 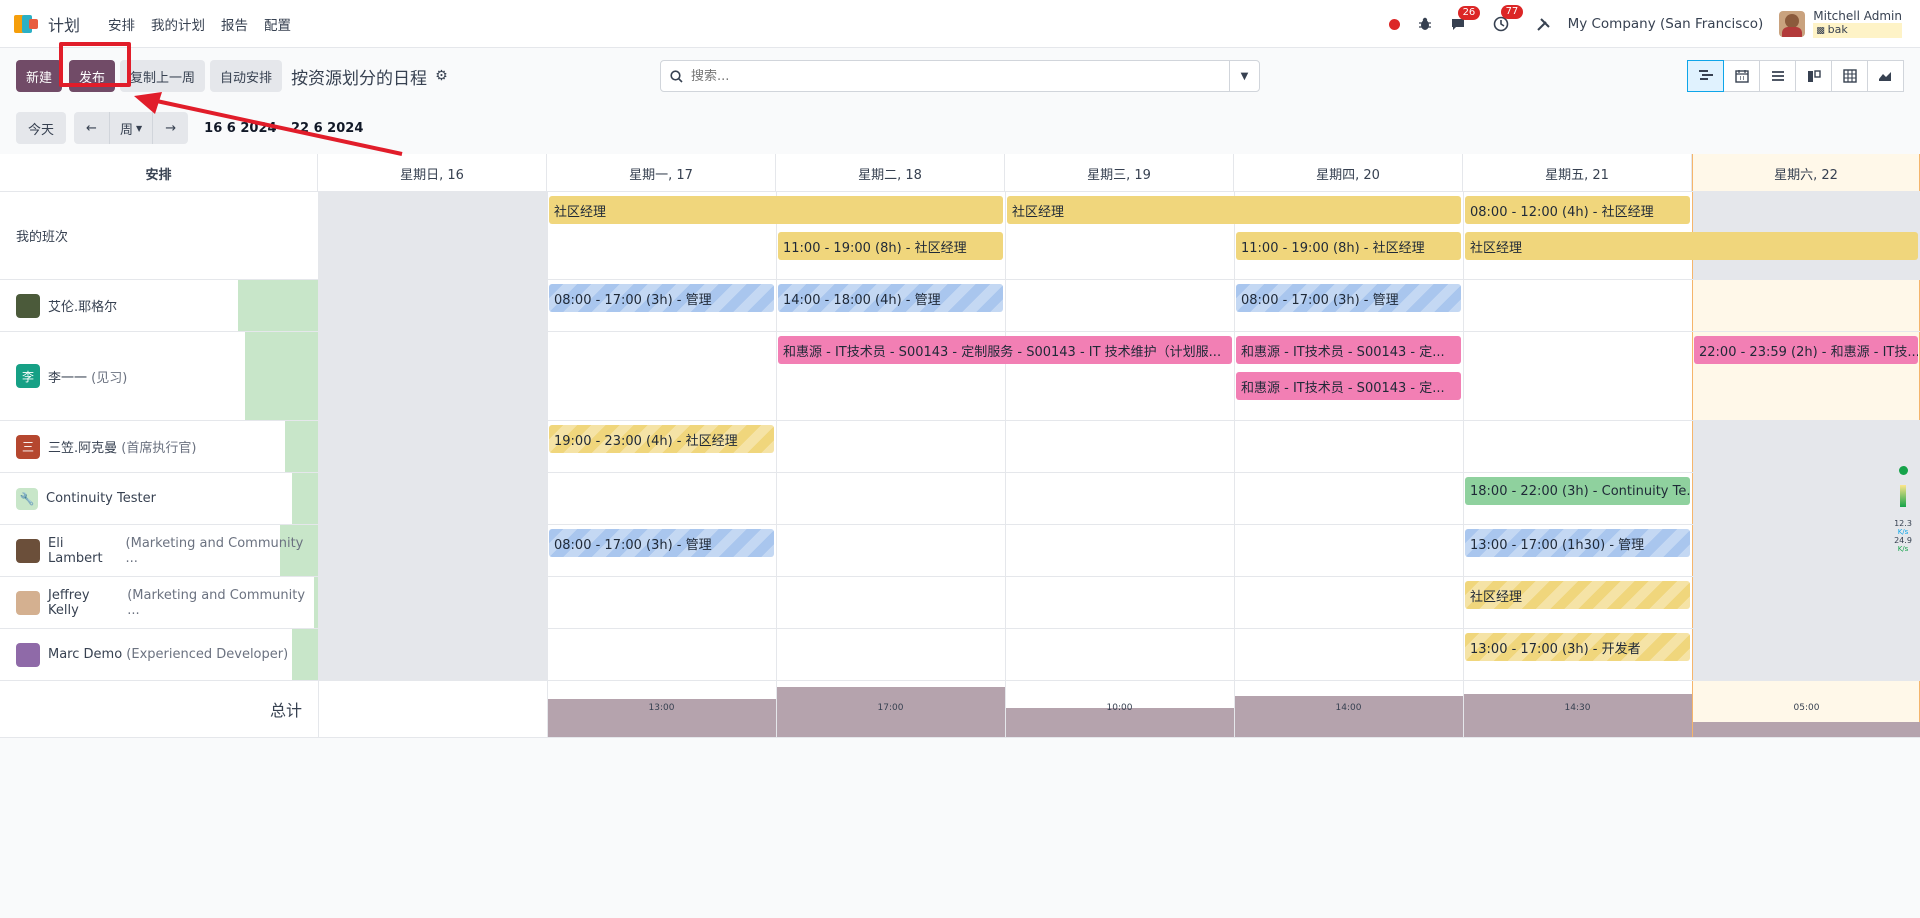 I want to click on menu-my-planning: 我的计划, so click(x=178, y=24).